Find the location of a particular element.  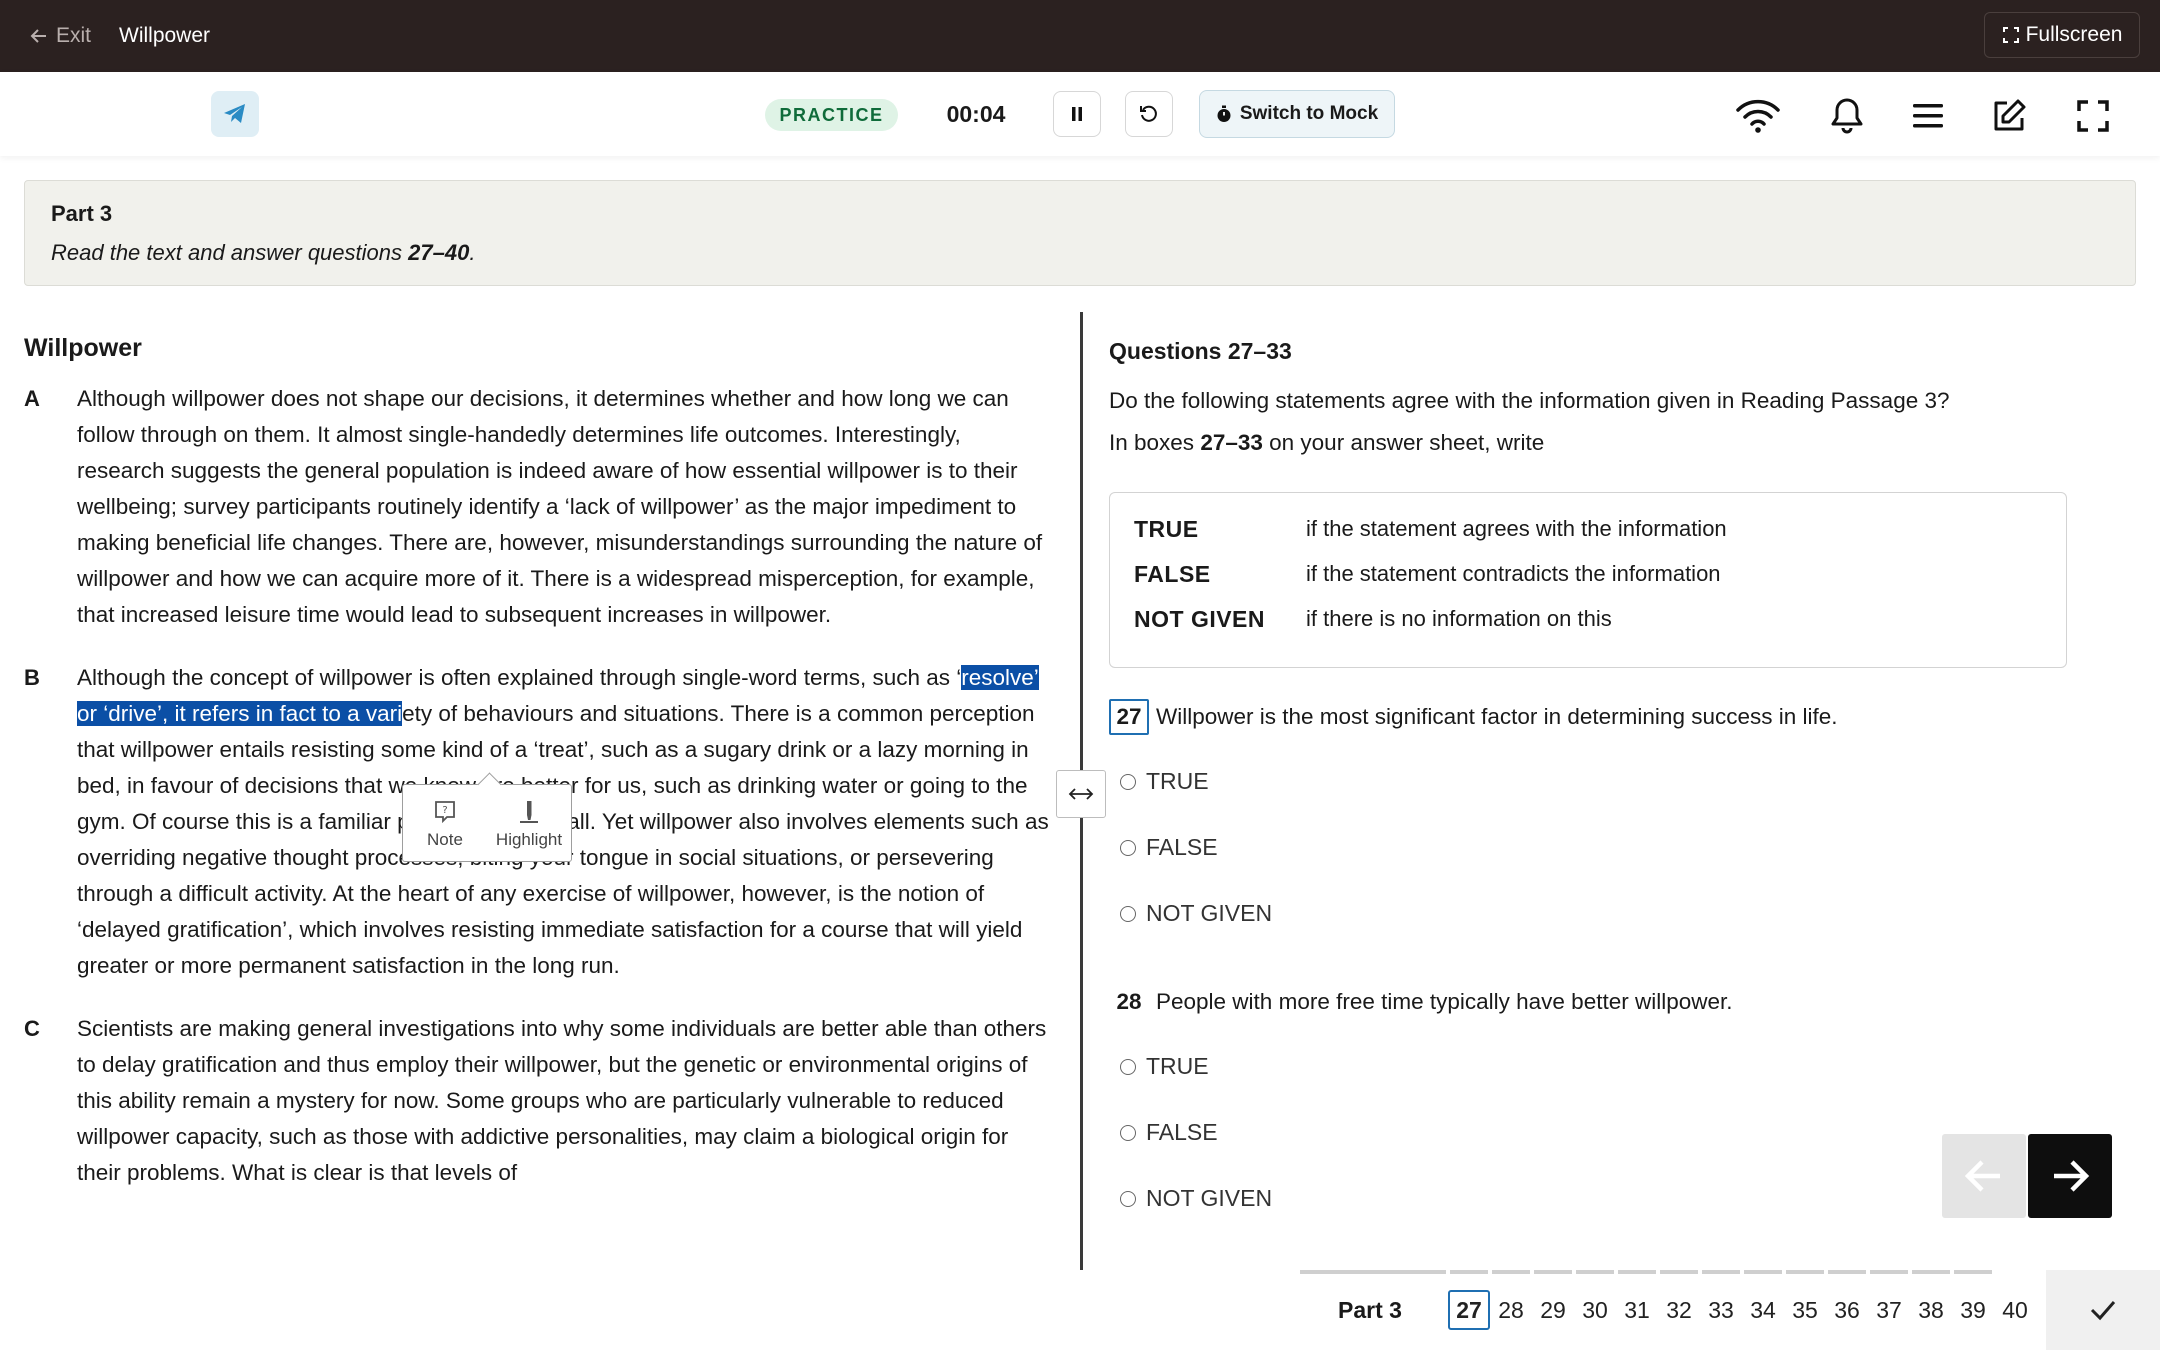

question-navigator: Part 3 27 28 29 30 31 32 33 34 35 36 37 38 39 40 is located at coordinates (1080, 1310).